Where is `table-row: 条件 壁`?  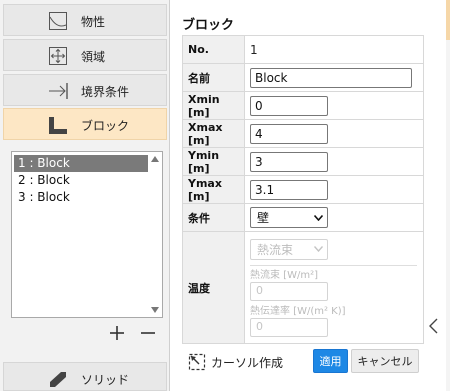
table-row: 条件 壁 is located at coordinates (303, 217).